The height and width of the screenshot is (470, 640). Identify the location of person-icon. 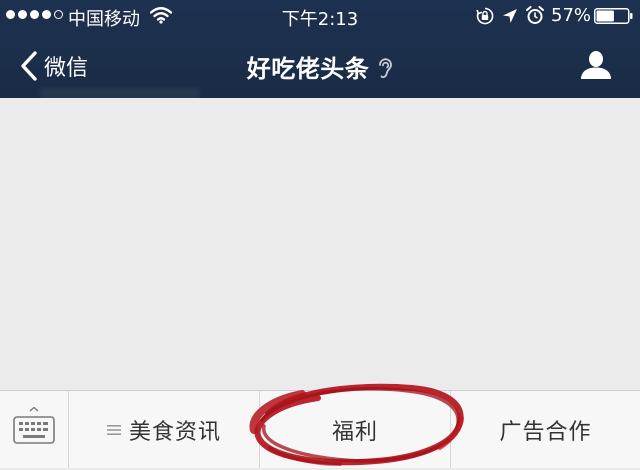
(596, 65).